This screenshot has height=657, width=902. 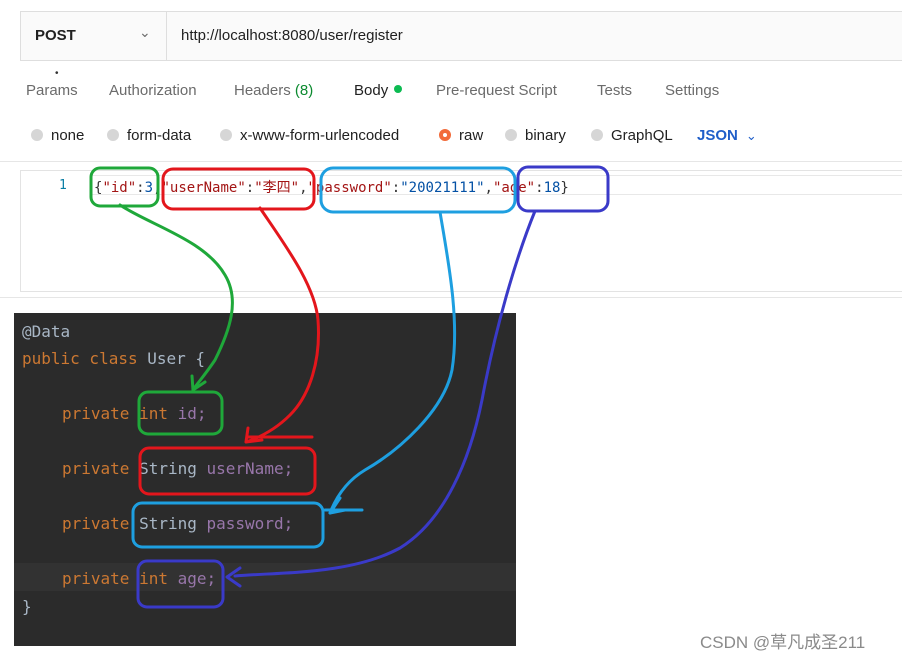 I want to click on watermark: CSDN @草凡成圣211, so click(x=783, y=642).